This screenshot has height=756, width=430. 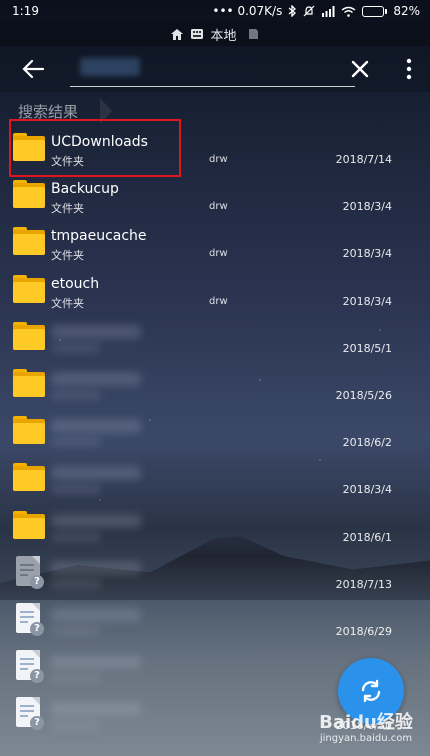 What do you see at coordinates (215, 428) in the screenshot?
I see `file-row: 2018/6/2` at bounding box center [215, 428].